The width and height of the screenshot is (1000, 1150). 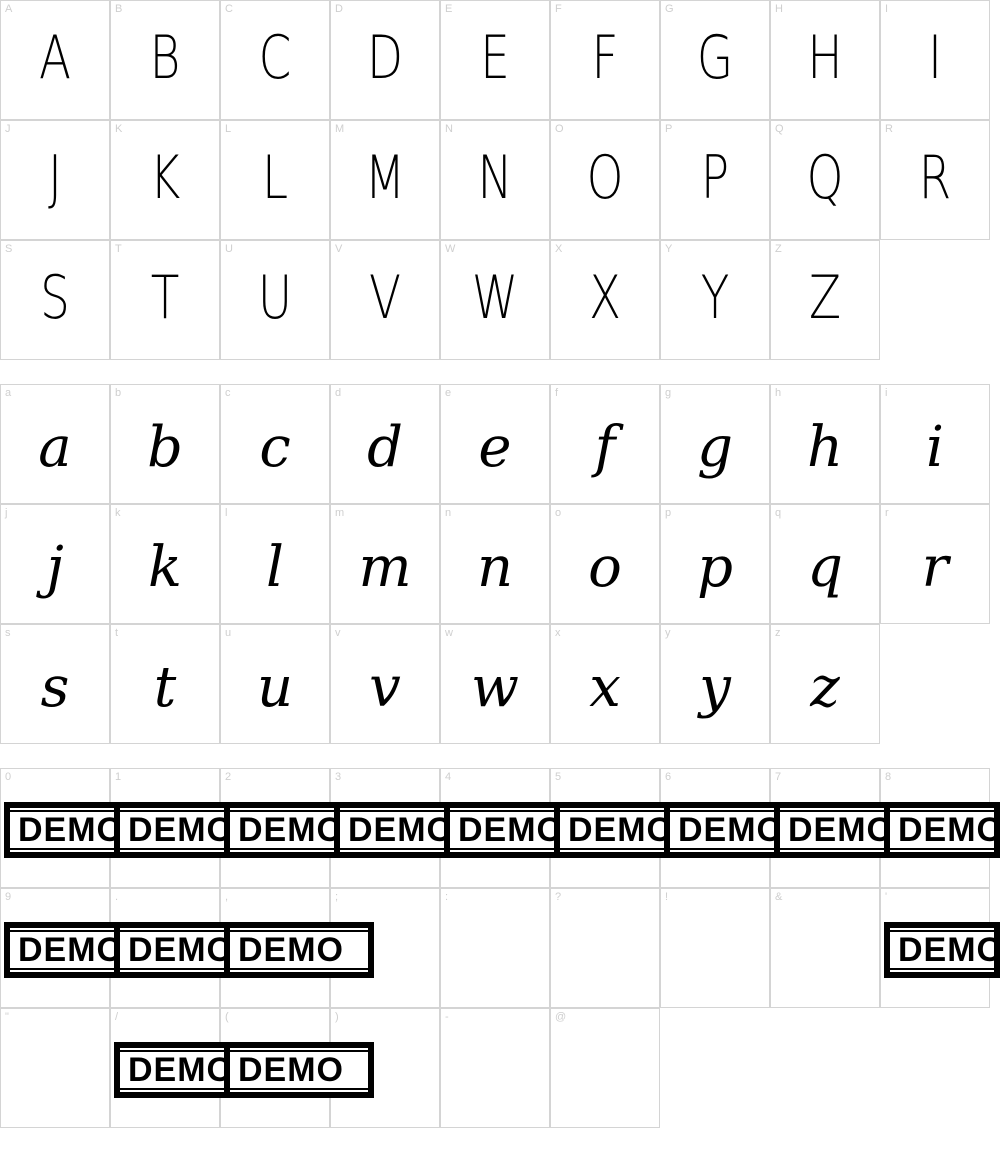 I want to click on cell-label: (, so click(x=227, y=1017).